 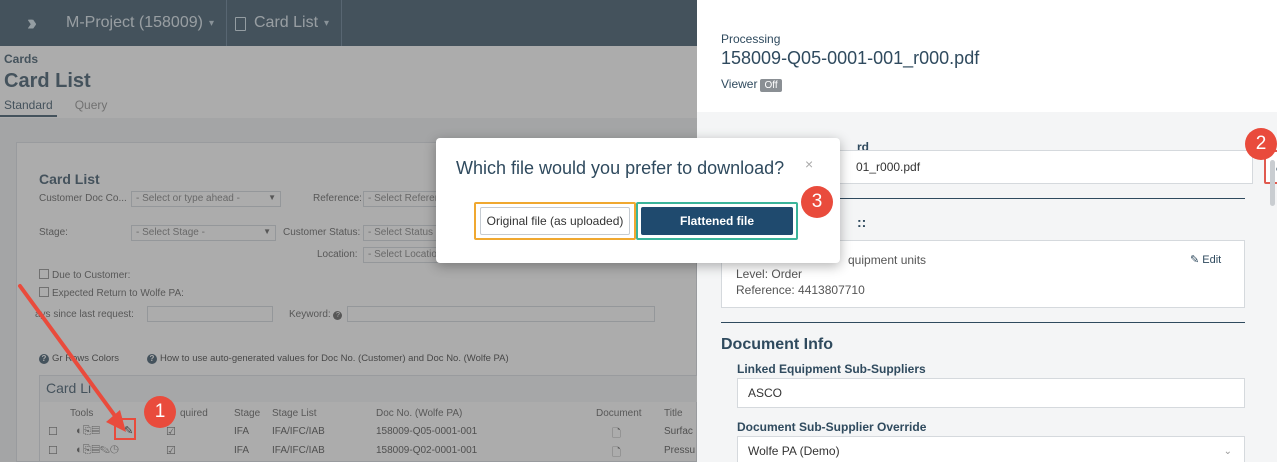 I want to click on scrollbar, so click(x=1272, y=183).